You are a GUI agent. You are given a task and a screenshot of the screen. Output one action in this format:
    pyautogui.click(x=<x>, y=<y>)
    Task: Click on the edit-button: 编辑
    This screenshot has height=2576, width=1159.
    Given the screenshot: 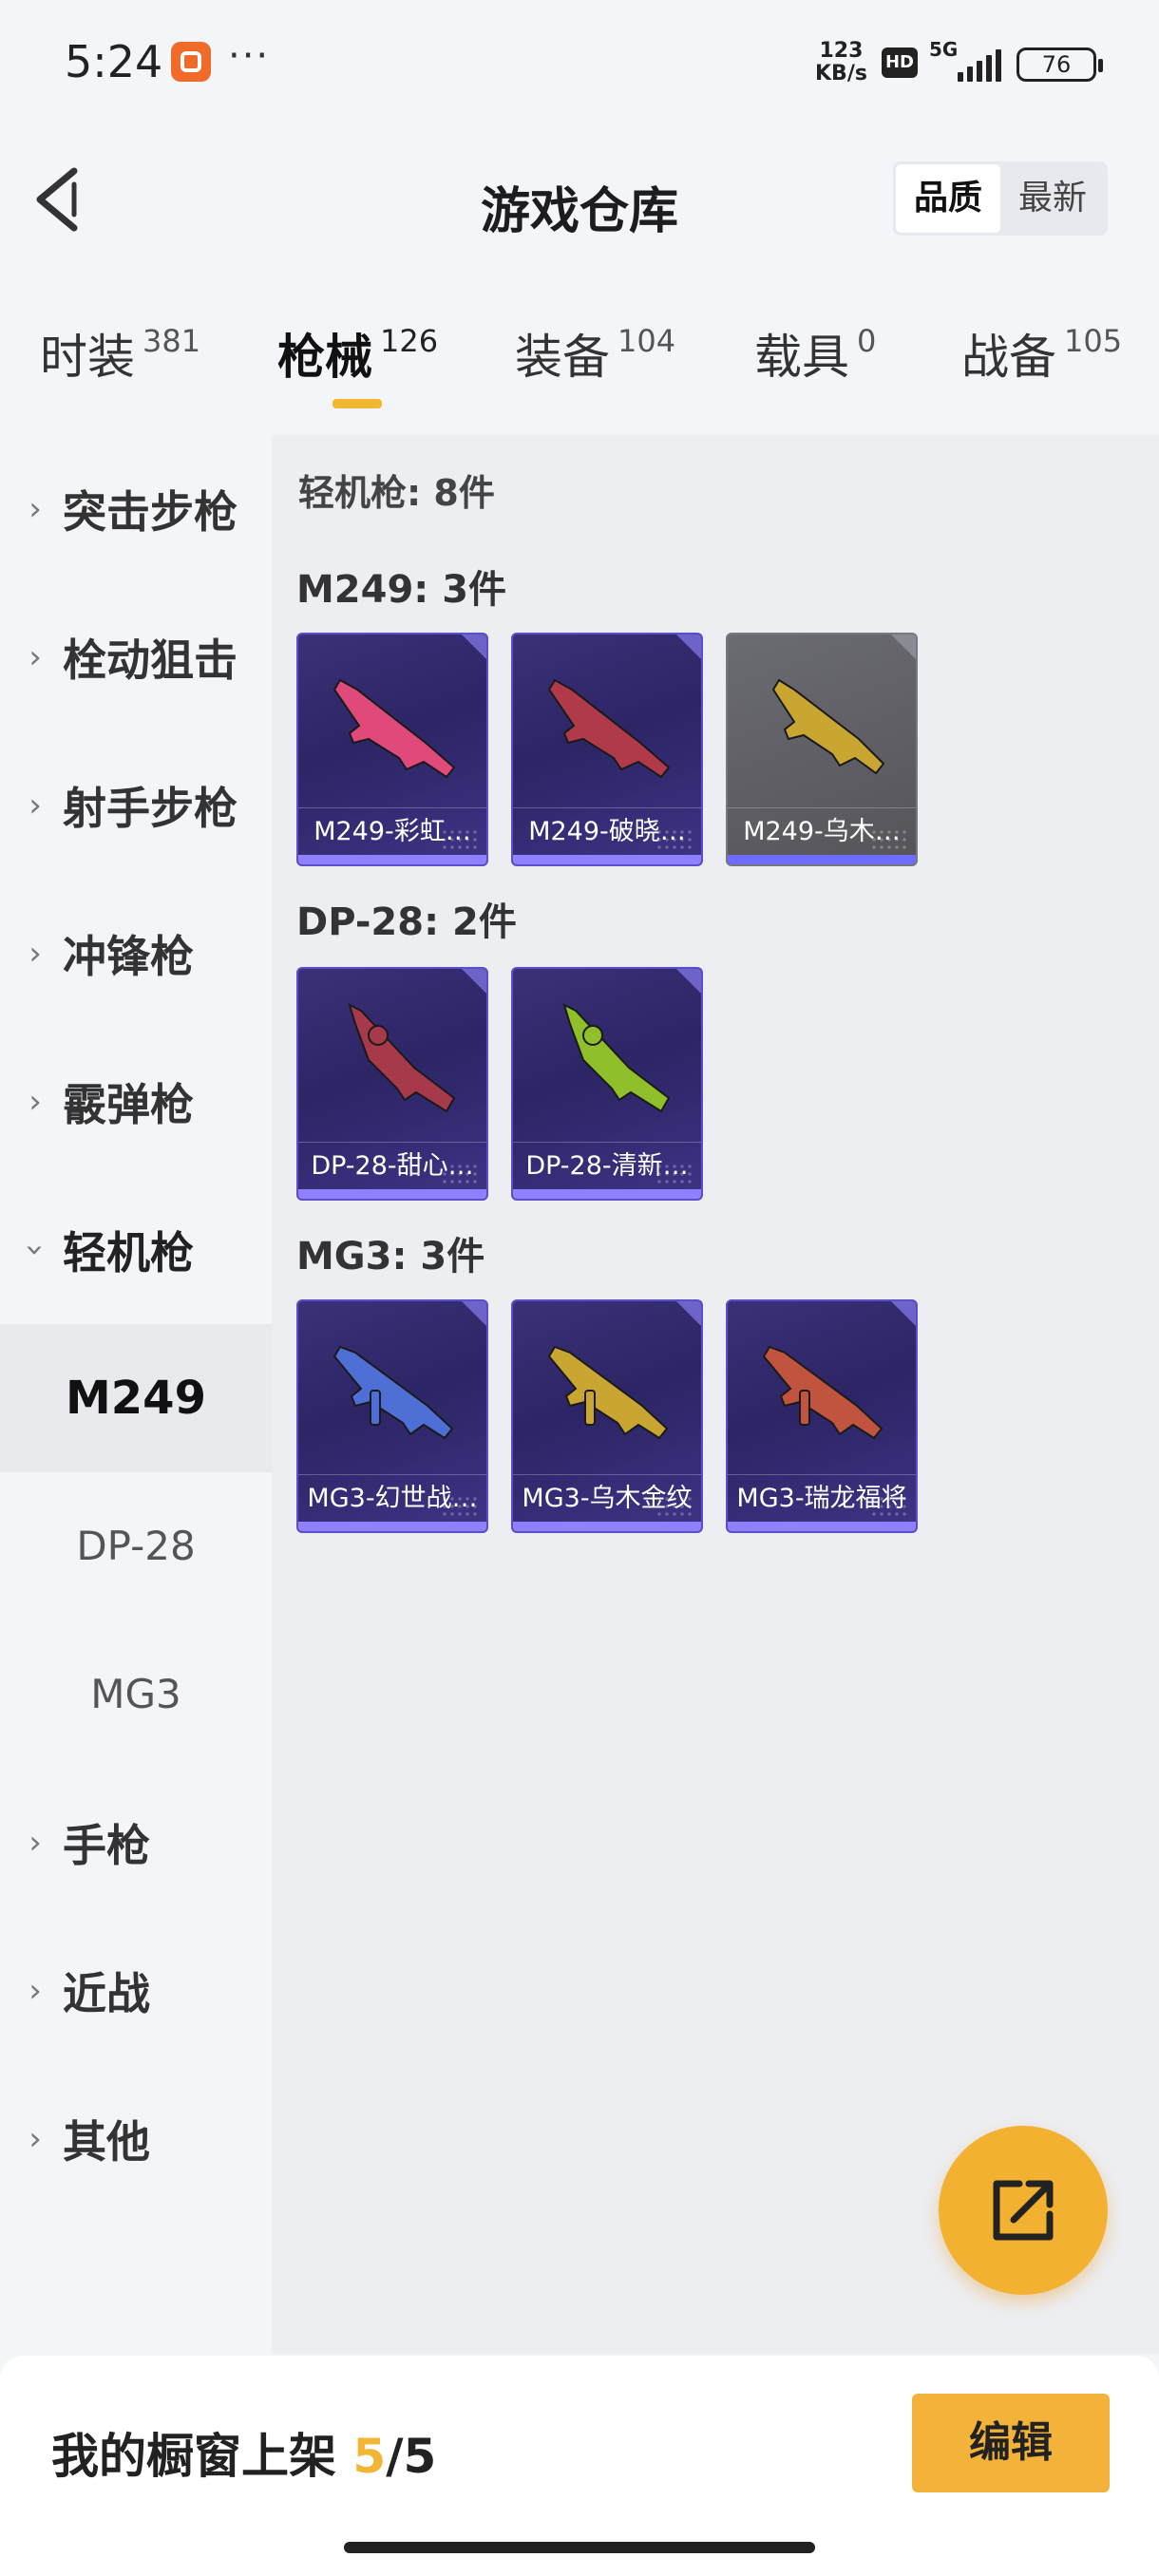 What is the action you would take?
    pyautogui.click(x=1011, y=2443)
    